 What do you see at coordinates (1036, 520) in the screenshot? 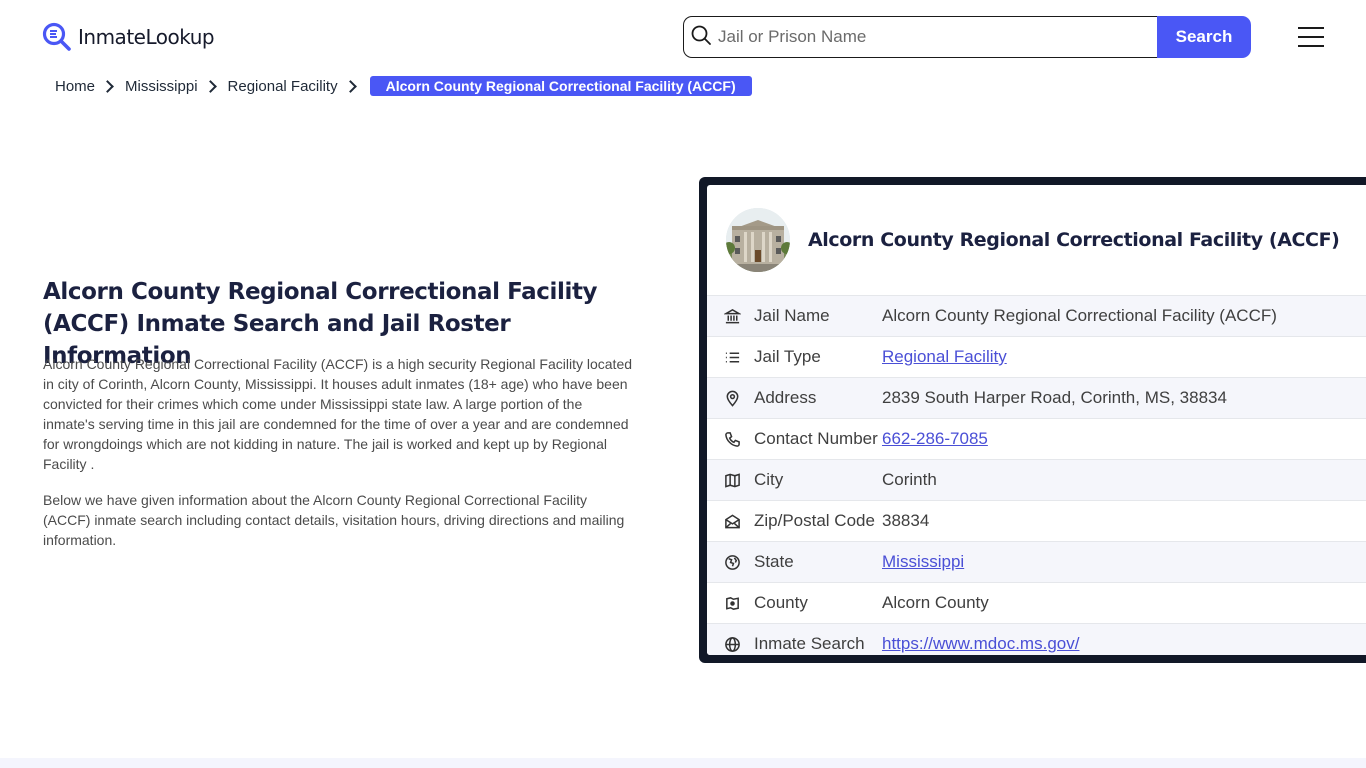
I see `detail-row-zip: Zip/Postal Code 38834` at bounding box center [1036, 520].